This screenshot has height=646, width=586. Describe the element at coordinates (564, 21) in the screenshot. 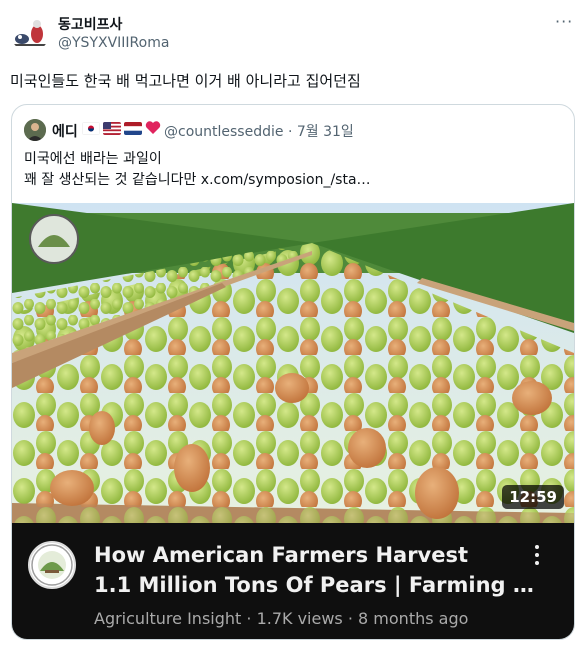

I see `more-horizontal-icon: ···` at that location.